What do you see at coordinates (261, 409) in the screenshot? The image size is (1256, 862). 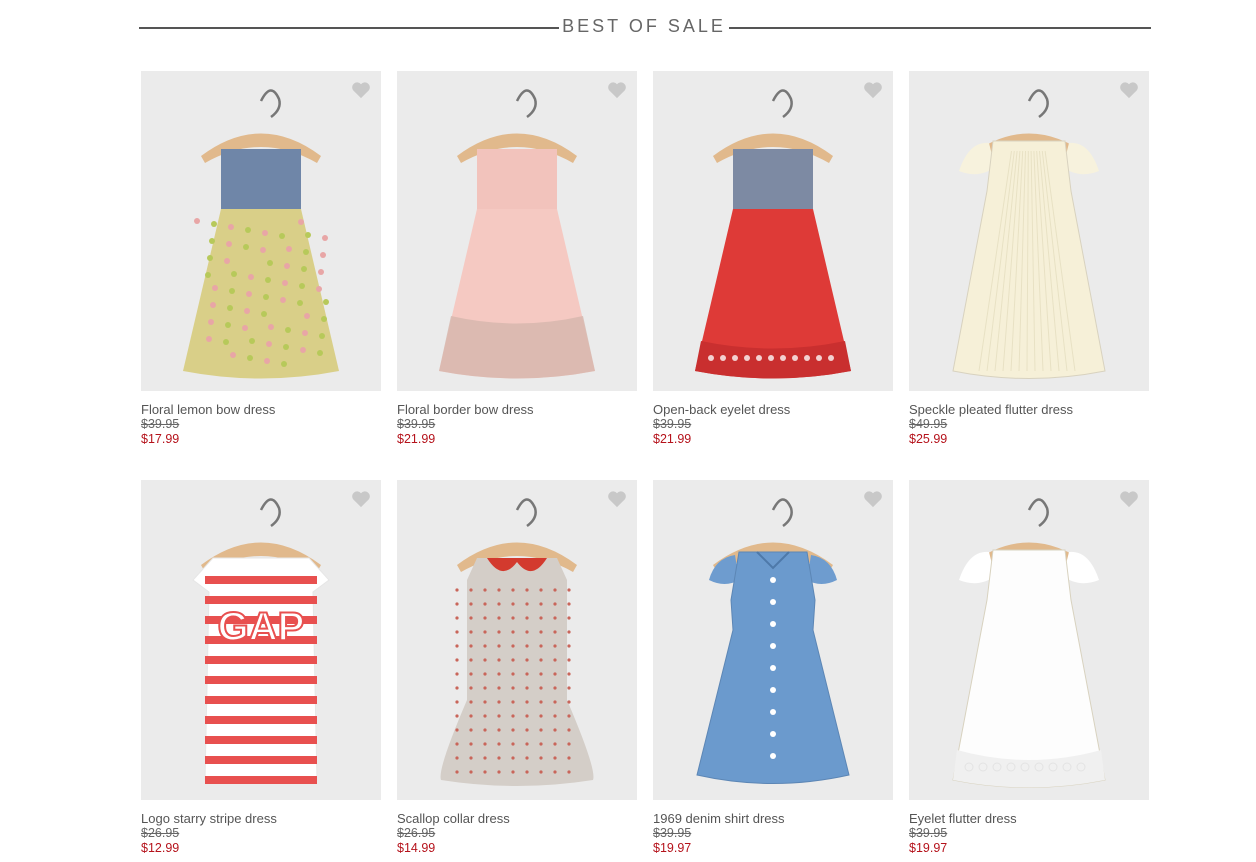 I see `product-name: Floral lemon bow dress` at bounding box center [261, 409].